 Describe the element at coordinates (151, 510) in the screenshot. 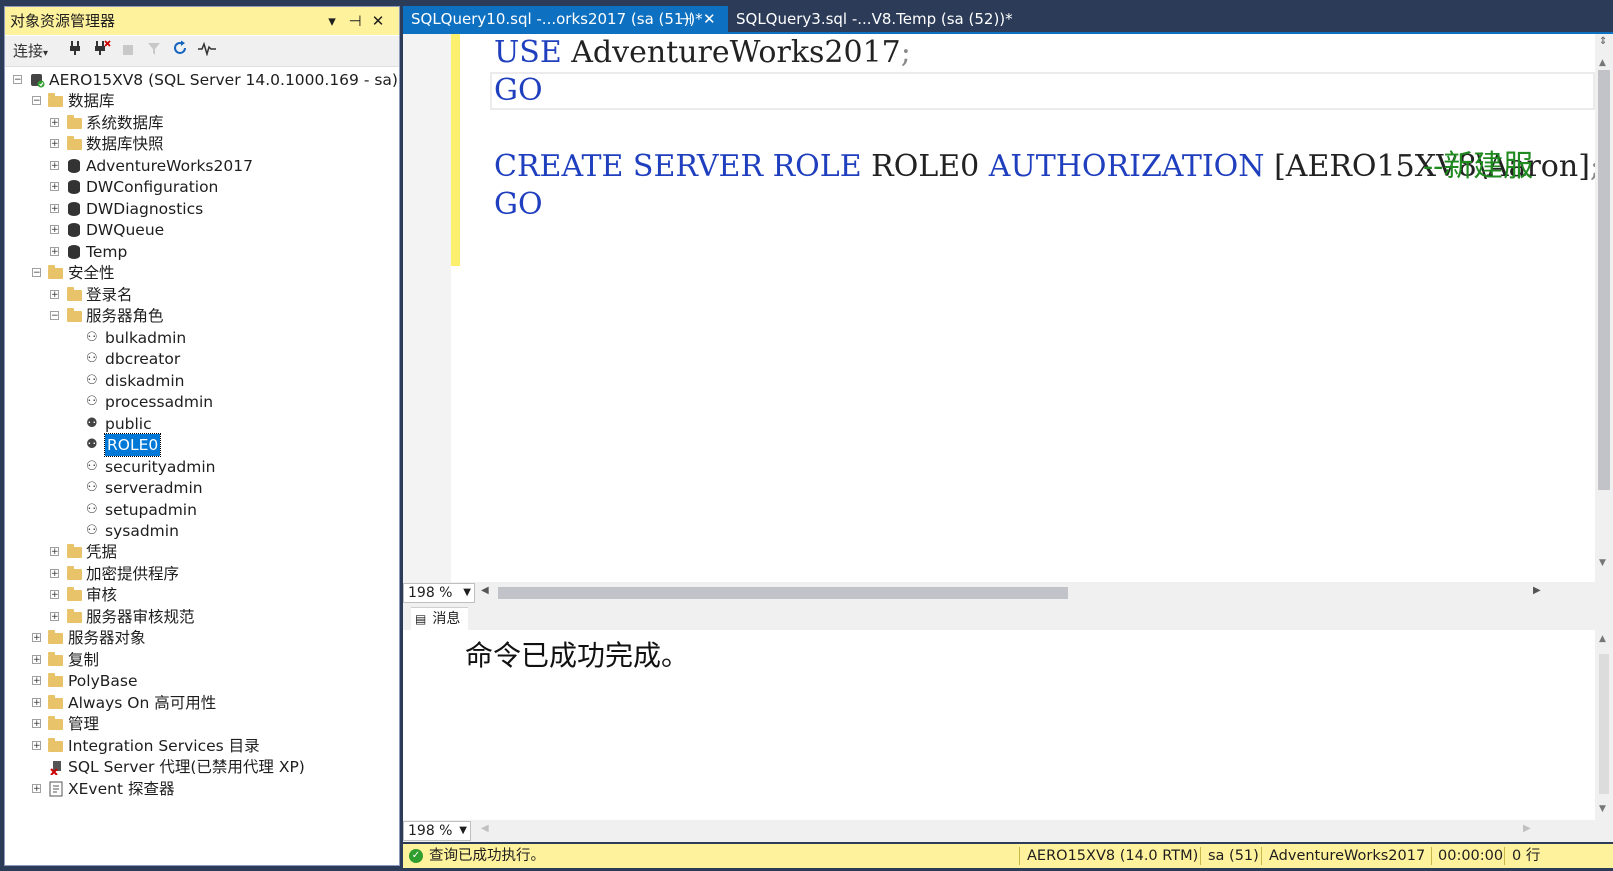

I see `tree-label: setupadmin` at that location.